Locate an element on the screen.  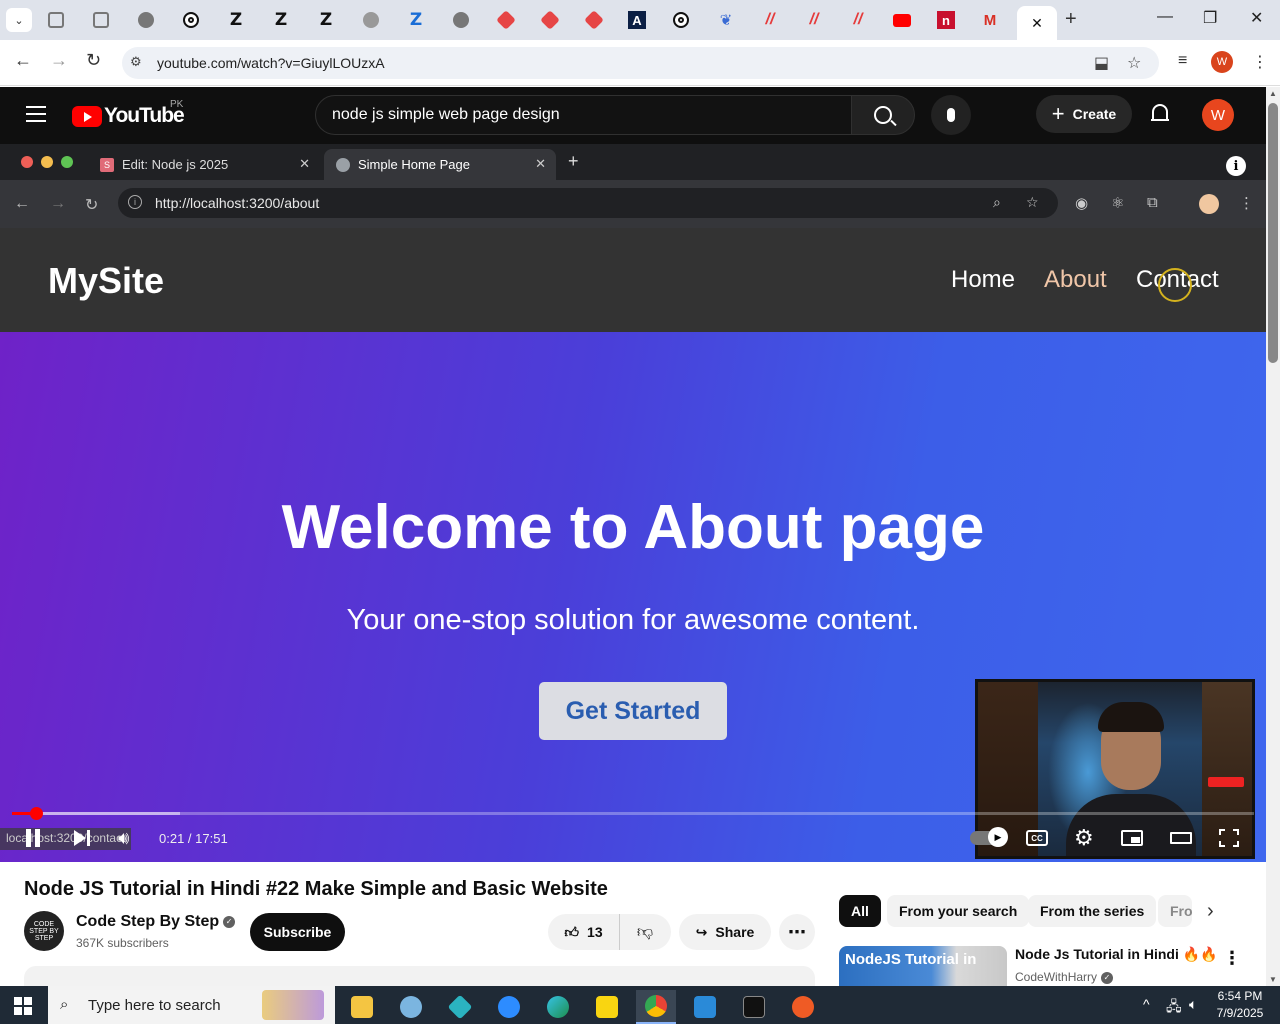
sticky-notes-icon is located at coordinates (607, 1007).